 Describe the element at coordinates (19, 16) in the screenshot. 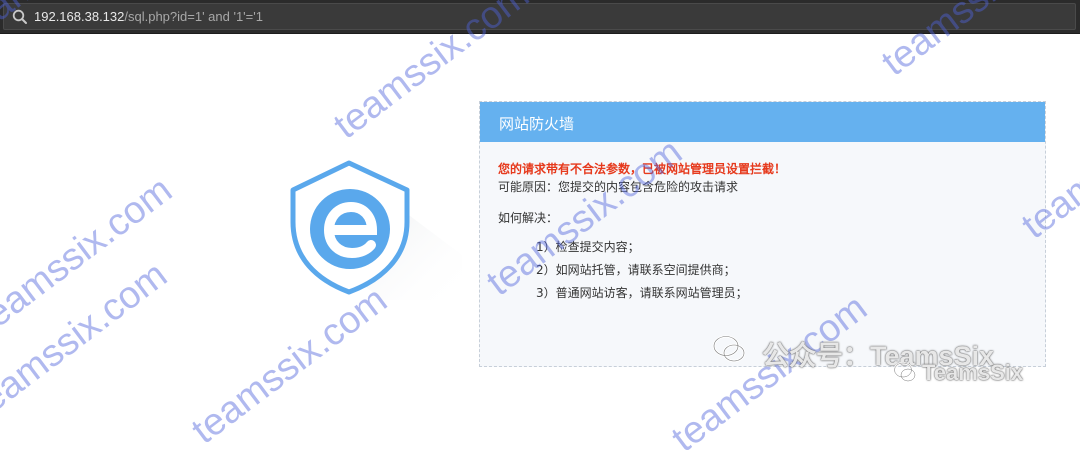

I see `search-icon` at that location.